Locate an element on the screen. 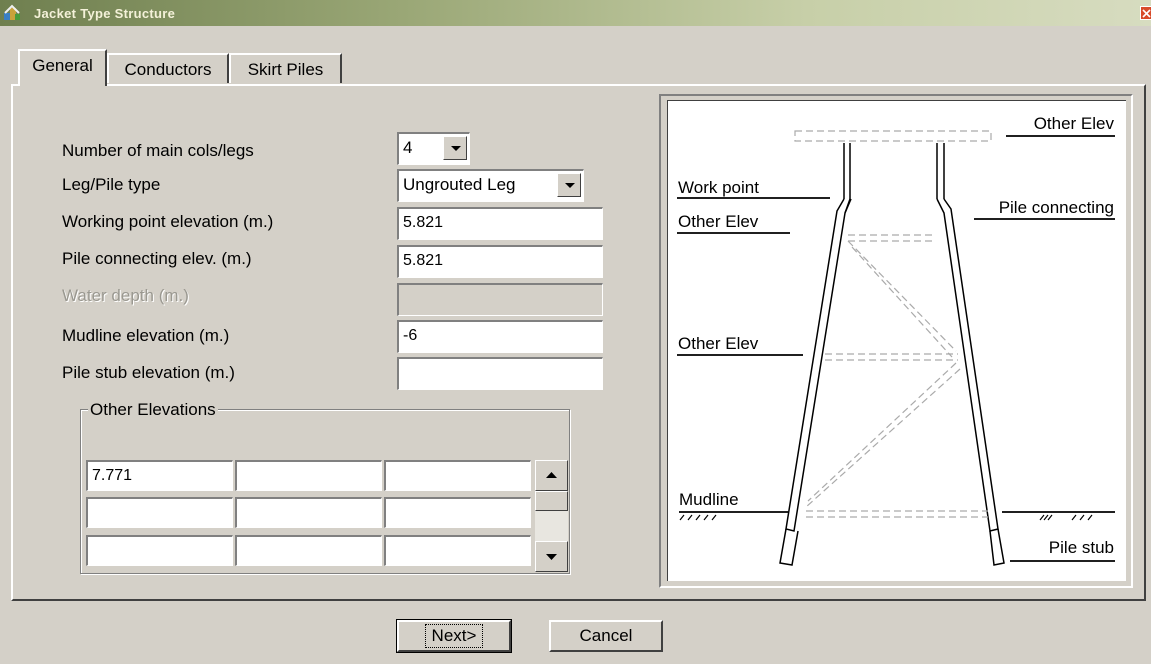 The width and height of the screenshot is (1151, 664). tab-conductors: Conductors is located at coordinates (168, 68).